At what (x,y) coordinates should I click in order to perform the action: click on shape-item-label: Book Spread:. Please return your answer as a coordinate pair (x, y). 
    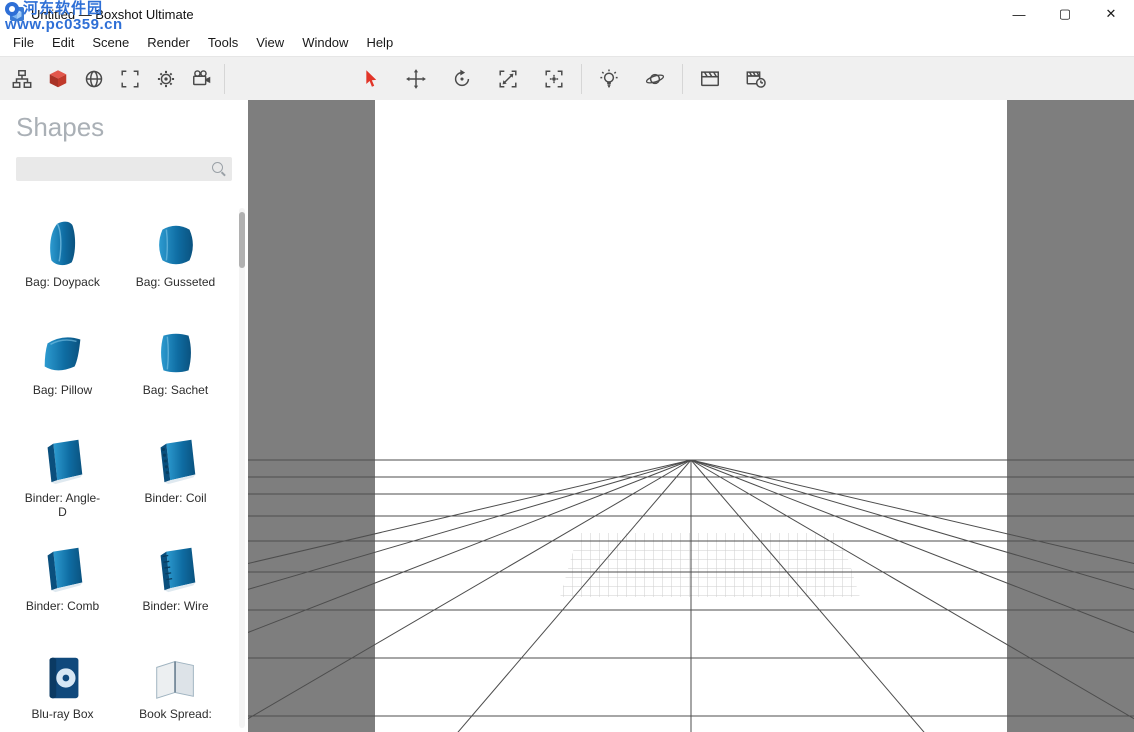
    Looking at the image, I should click on (175, 714).